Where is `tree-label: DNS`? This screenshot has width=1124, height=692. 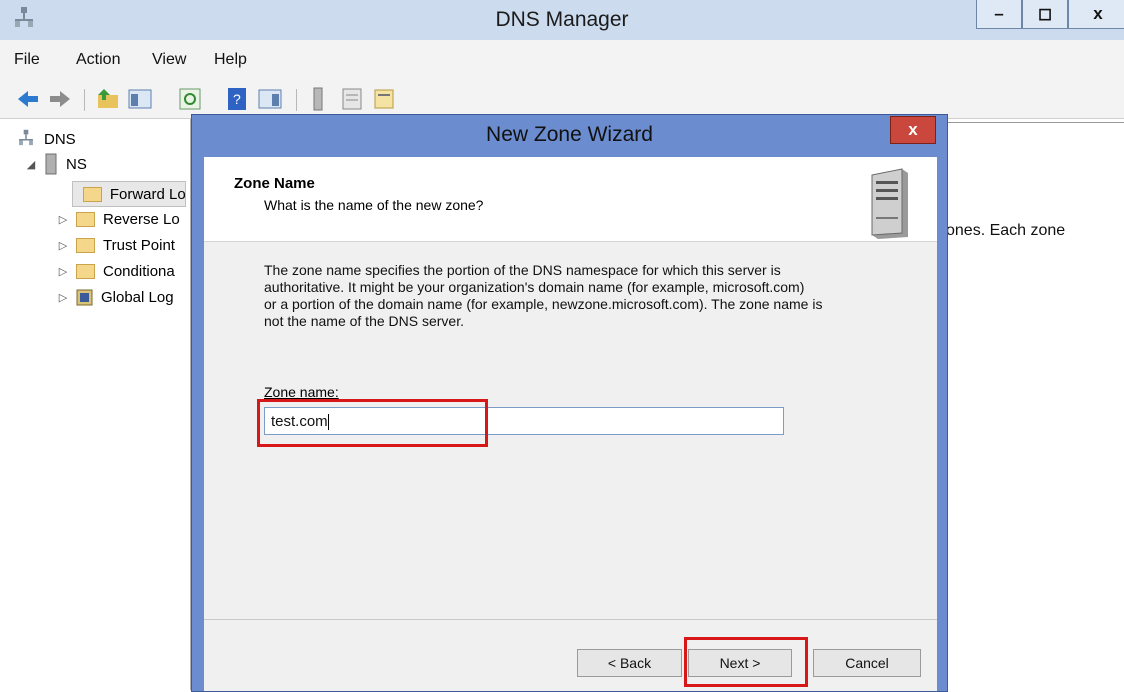 tree-label: DNS is located at coordinates (60, 139).